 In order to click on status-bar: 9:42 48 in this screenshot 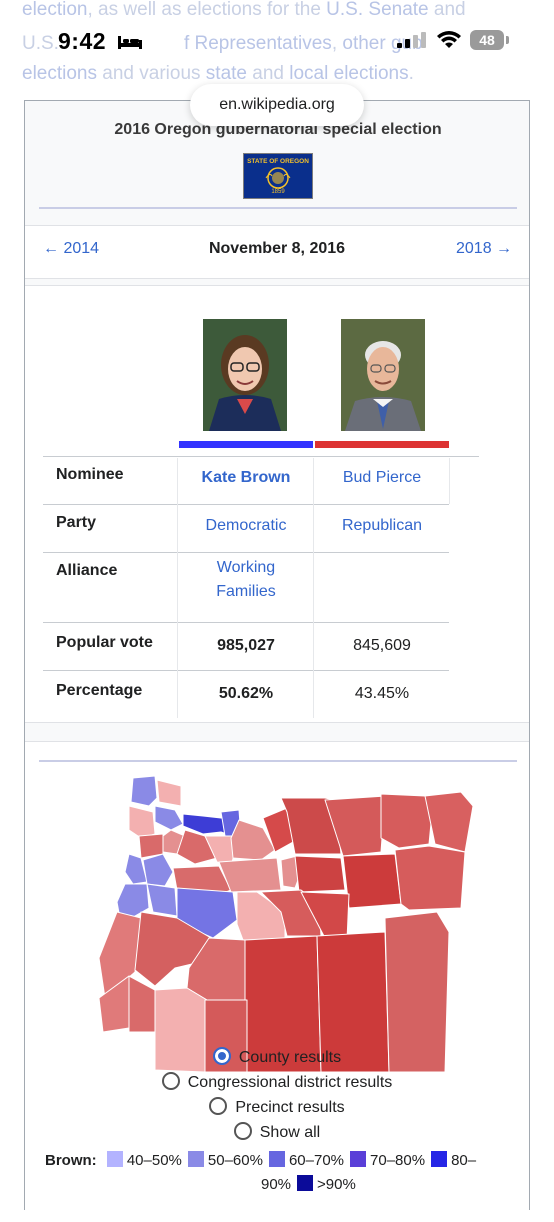, I will do `click(277, 42)`.